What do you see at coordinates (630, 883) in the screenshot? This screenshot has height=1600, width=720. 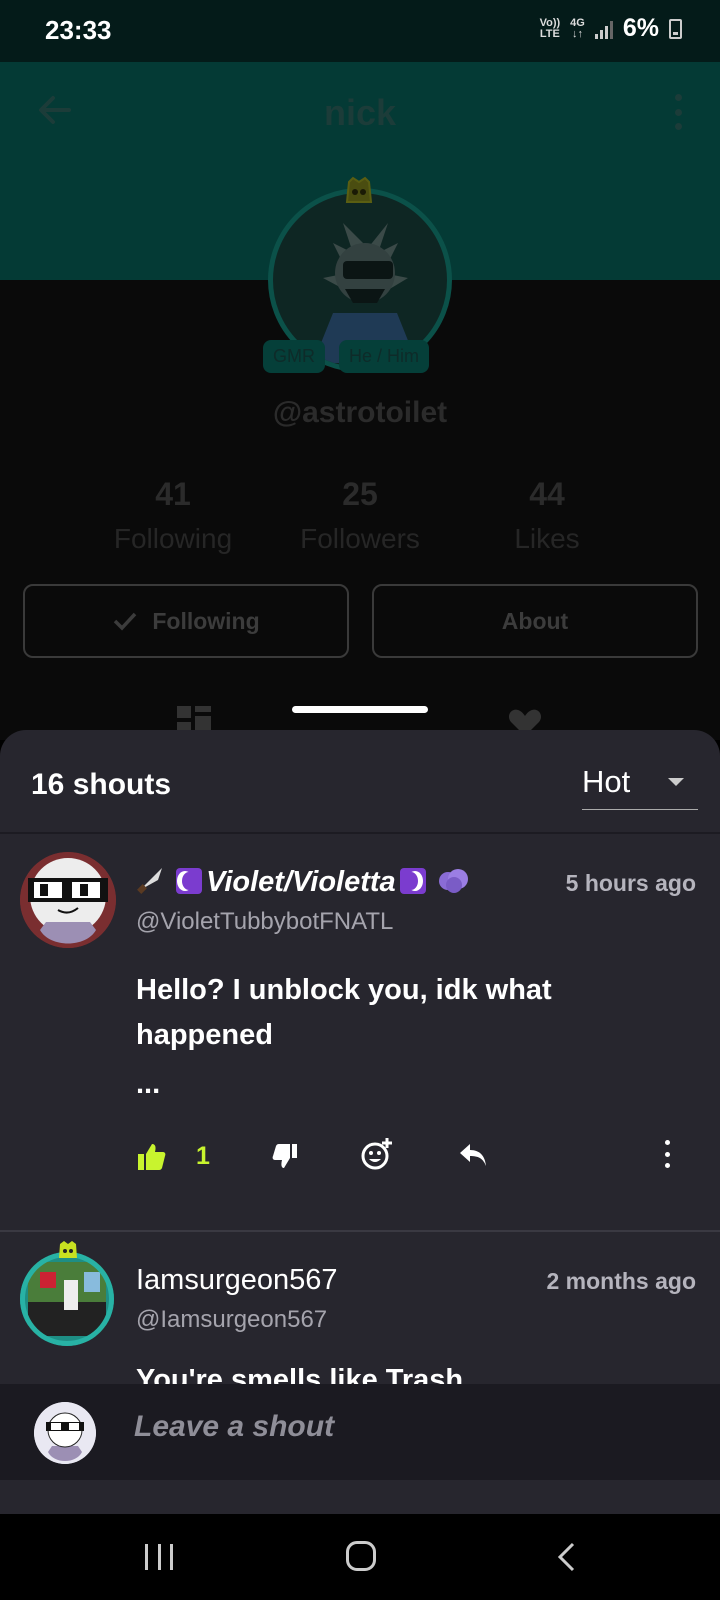 I see `comment-time: 5 hours ago` at bounding box center [630, 883].